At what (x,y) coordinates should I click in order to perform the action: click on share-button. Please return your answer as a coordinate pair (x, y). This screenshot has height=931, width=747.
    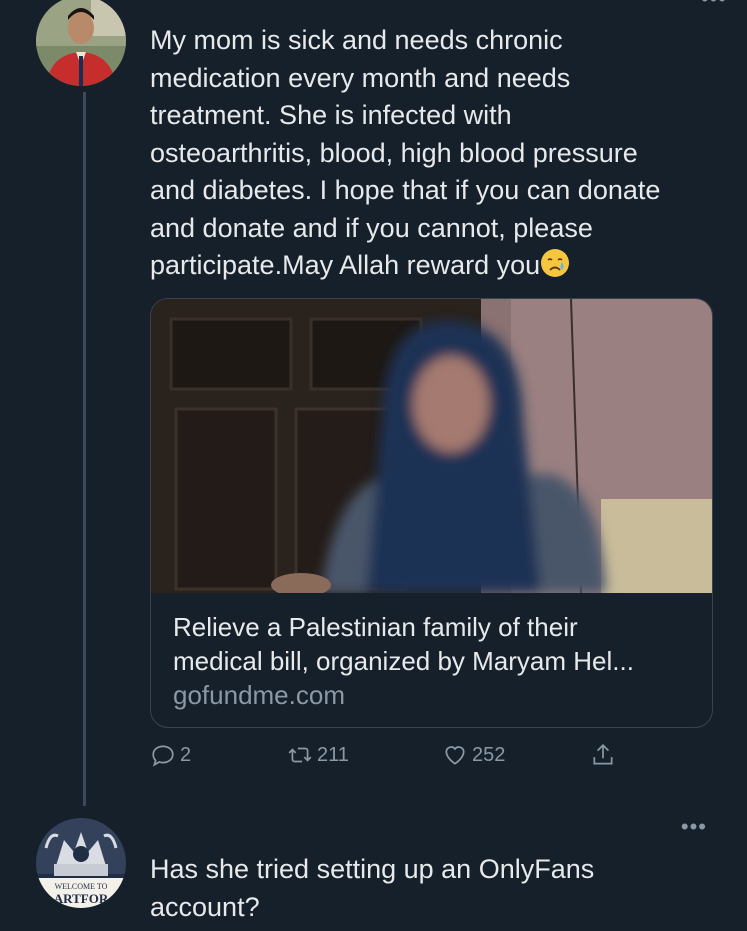
    Looking at the image, I should click on (605, 755).